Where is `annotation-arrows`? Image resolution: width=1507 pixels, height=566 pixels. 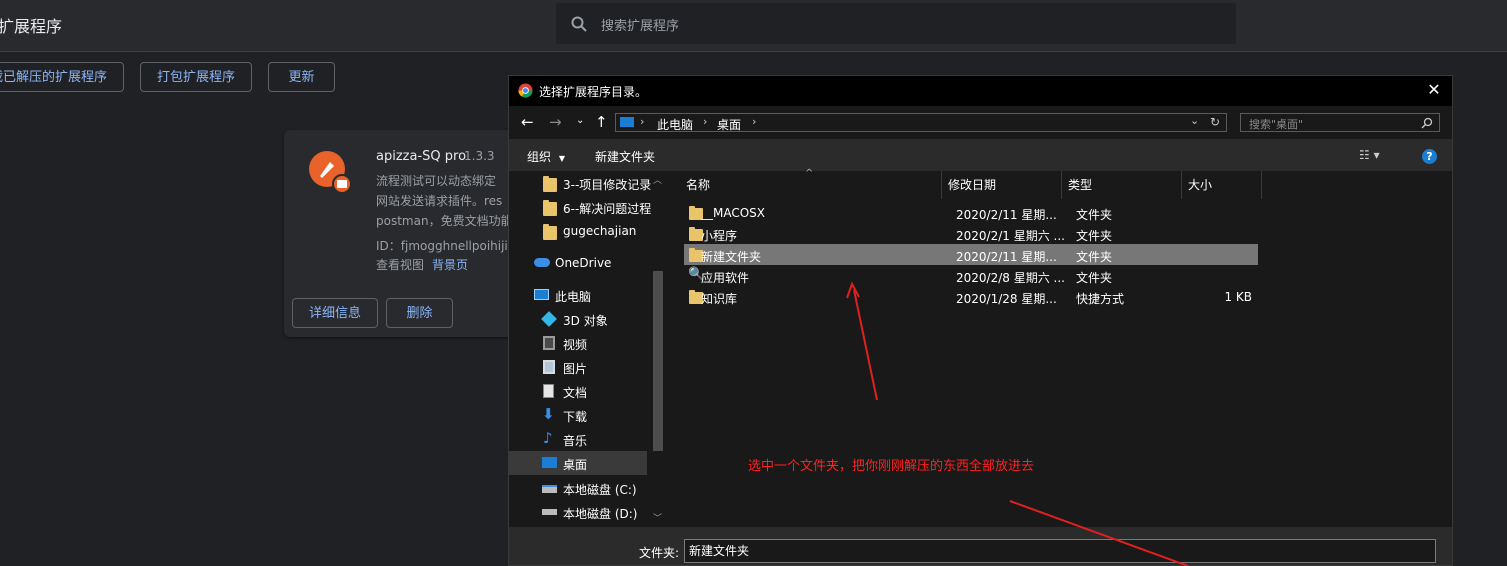
annotation-arrows is located at coordinates (1017, 423).